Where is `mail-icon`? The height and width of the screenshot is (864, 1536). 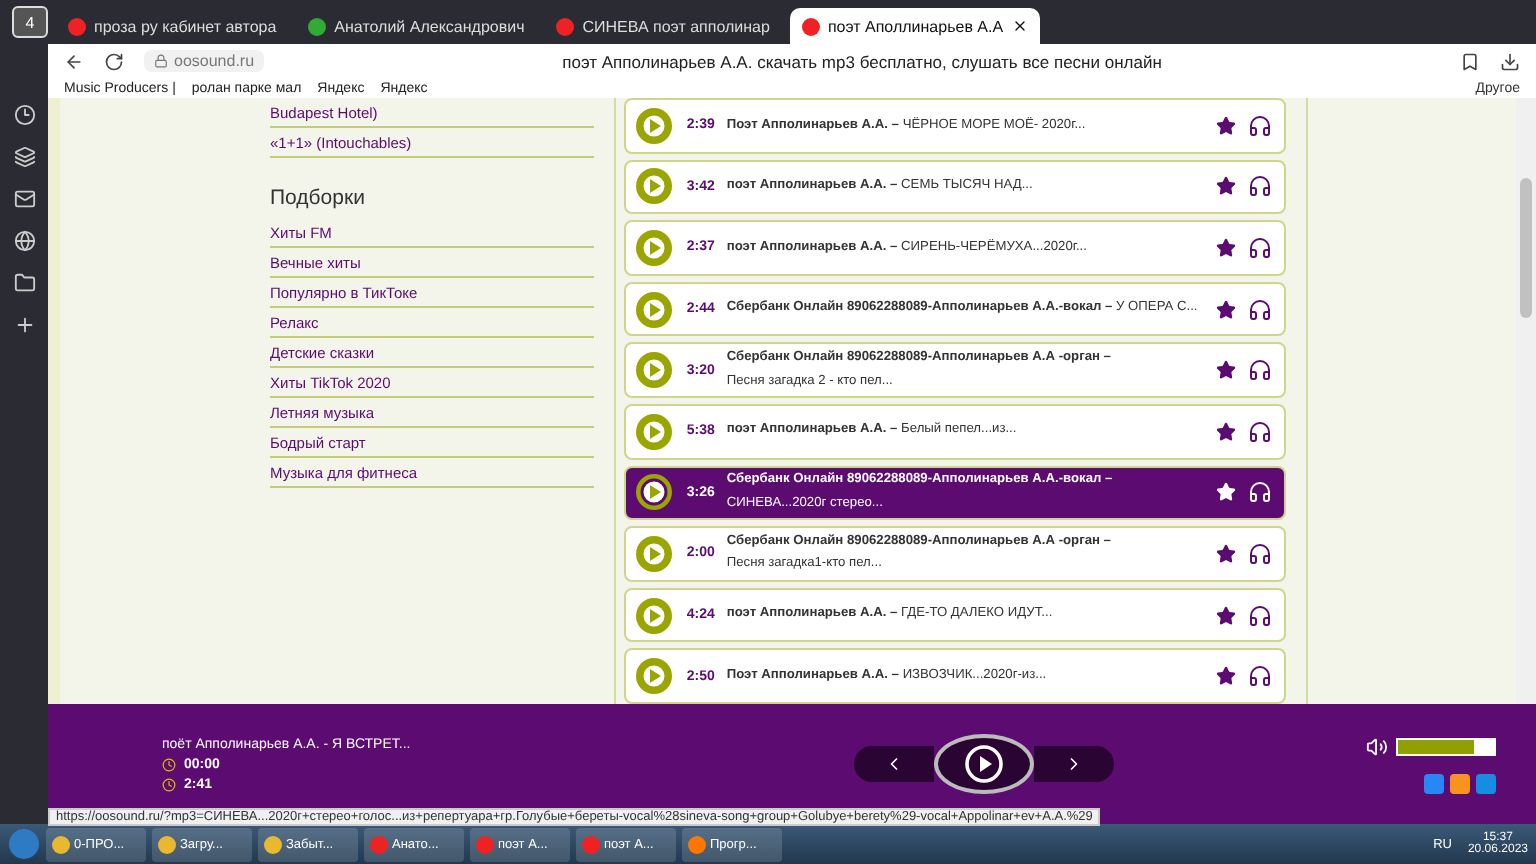
mail-icon is located at coordinates (24, 199).